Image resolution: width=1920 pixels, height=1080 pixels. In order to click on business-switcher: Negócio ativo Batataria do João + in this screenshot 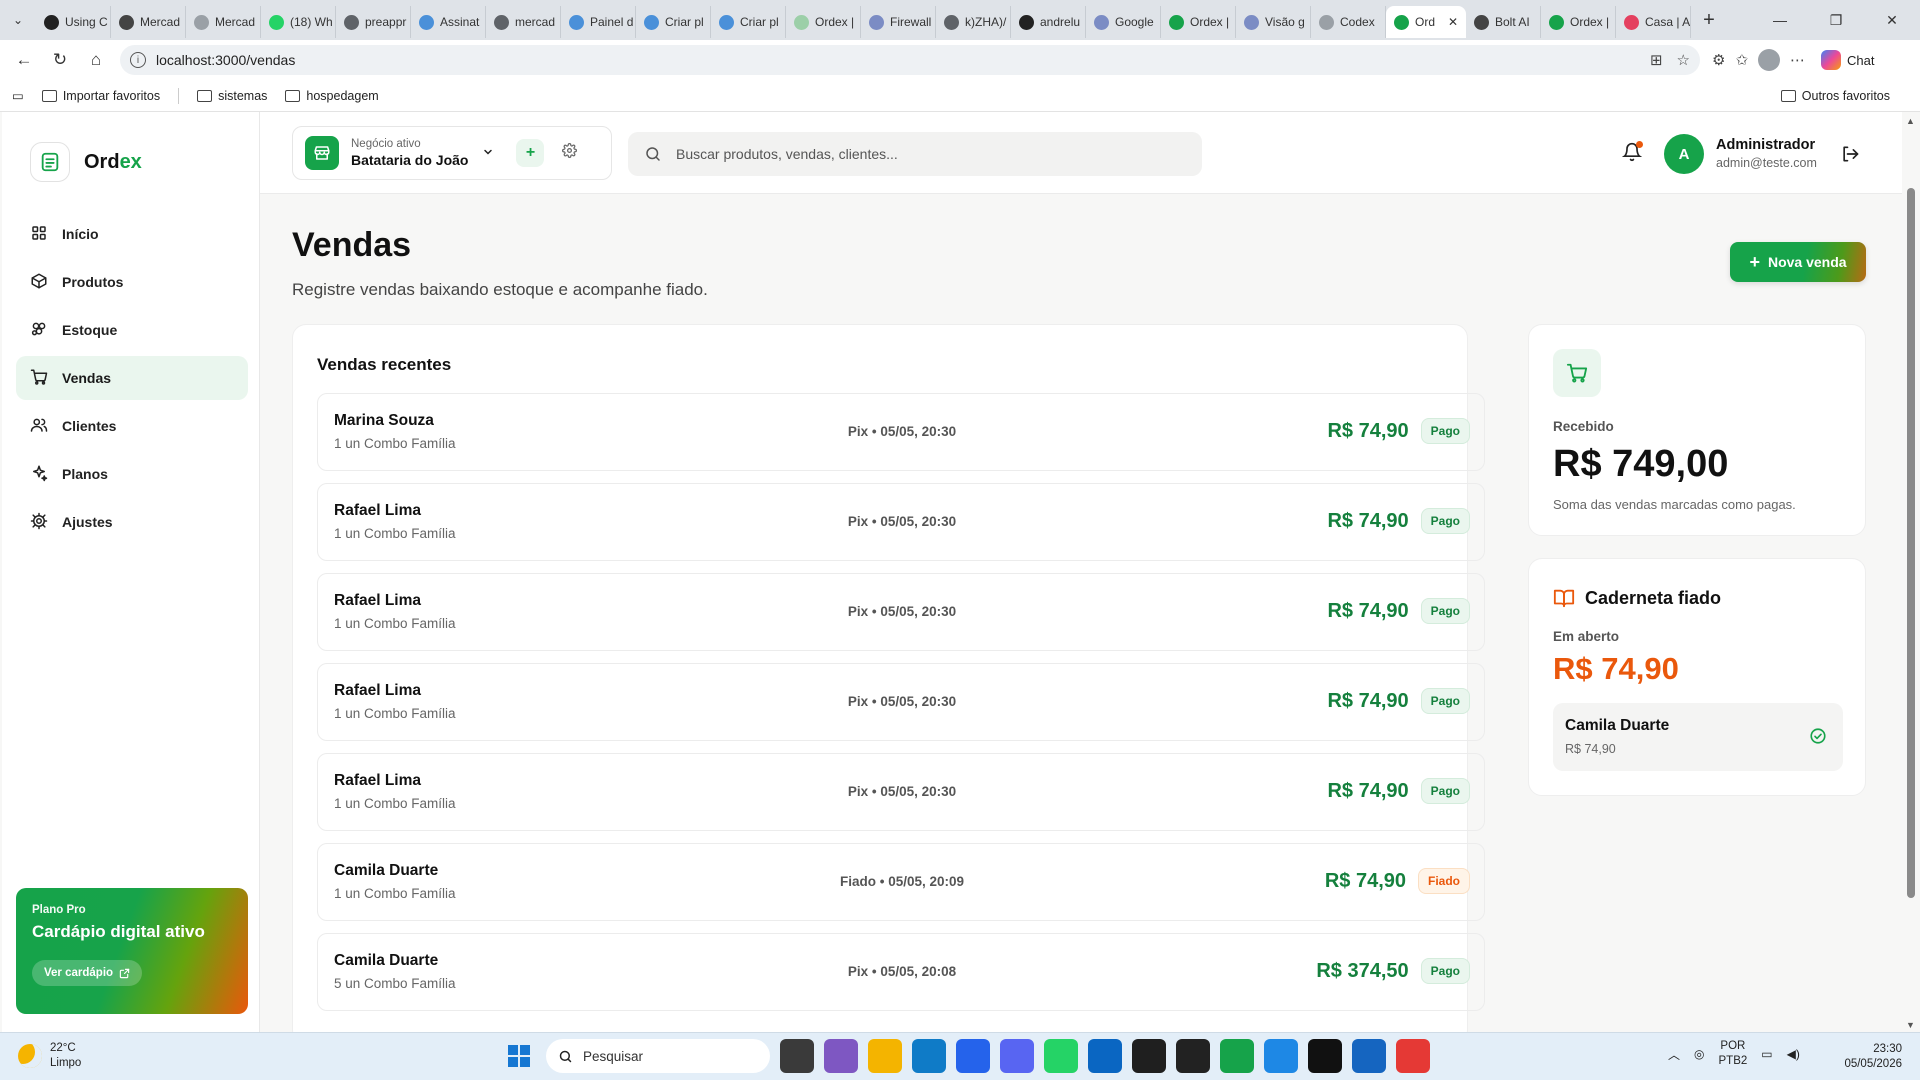, I will do `click(452, 153)`.